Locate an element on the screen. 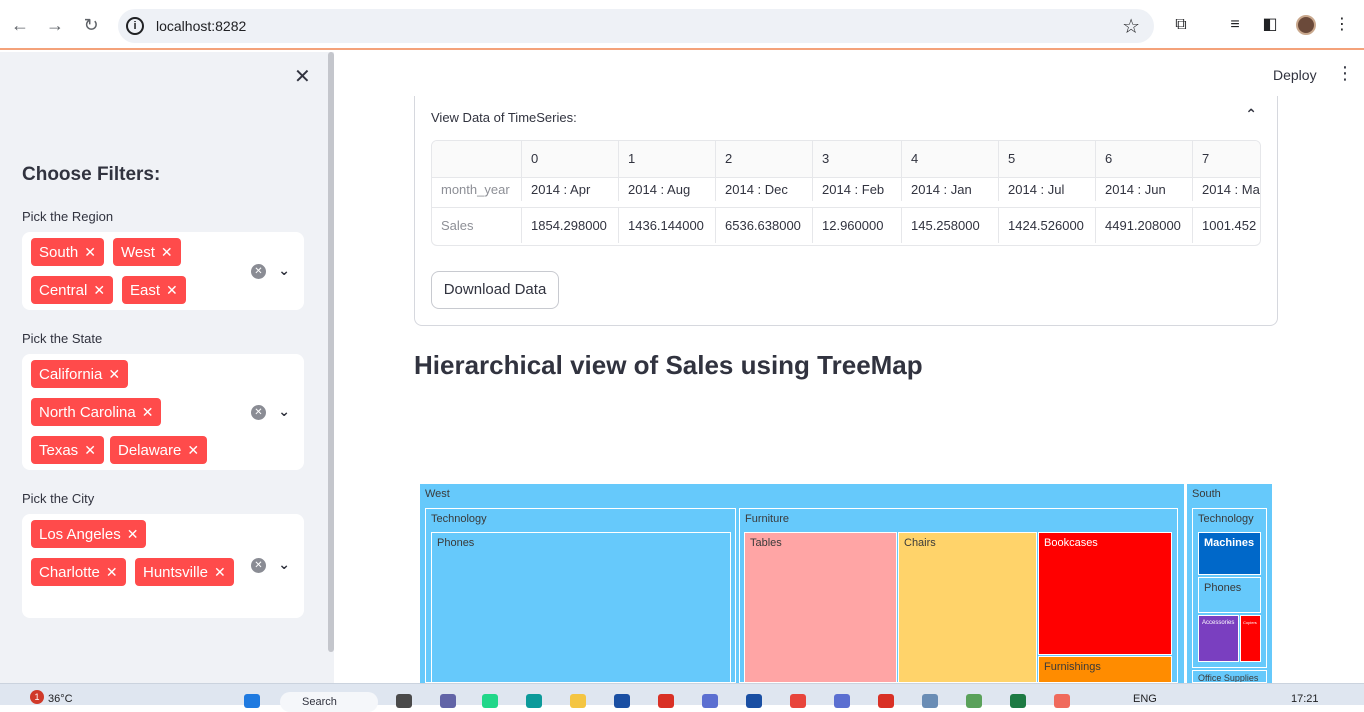 This screenshot has height=712, width=1364. state-tag: Delaware ✕ is located at coordinates (159, 450).